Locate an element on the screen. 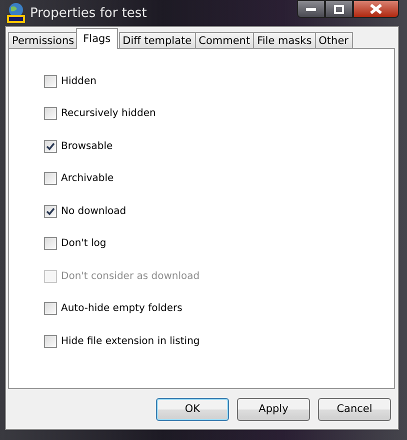 The height and width of the screenshot is (440, 407). globe-icon is located at coordinates (16, 13).